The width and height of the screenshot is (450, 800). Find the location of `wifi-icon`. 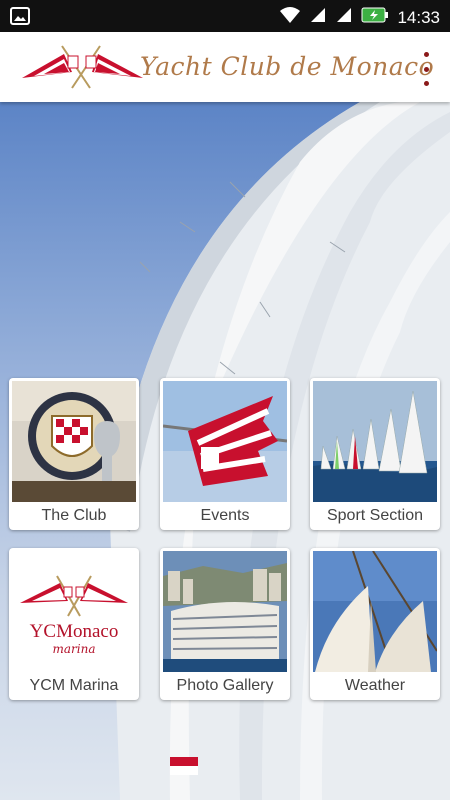

wifi-icon is located at coordinates (290, 17).